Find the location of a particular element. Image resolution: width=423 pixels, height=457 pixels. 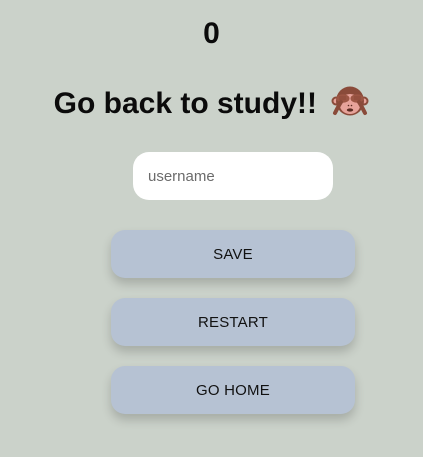

username-input is located at coordinates (233, 176).